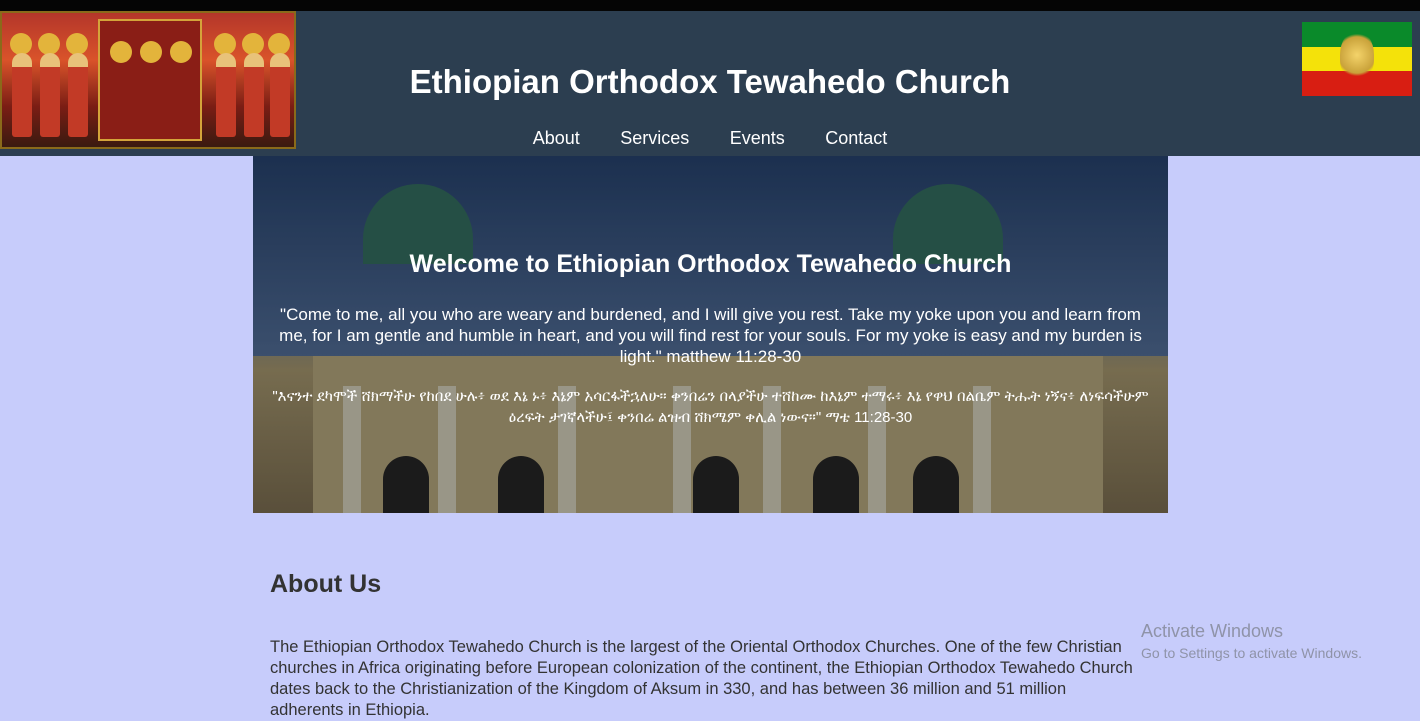  I want to click on window-top-bar, so click(710, 5).